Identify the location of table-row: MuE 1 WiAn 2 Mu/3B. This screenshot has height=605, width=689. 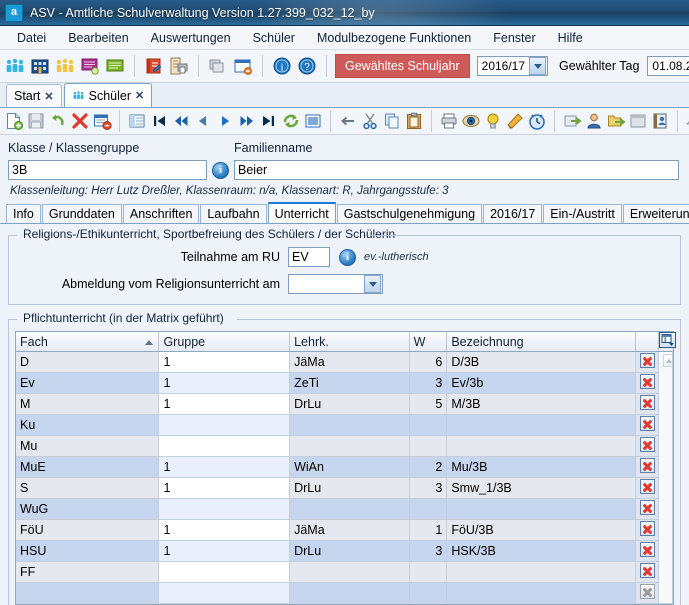
(344, 467).